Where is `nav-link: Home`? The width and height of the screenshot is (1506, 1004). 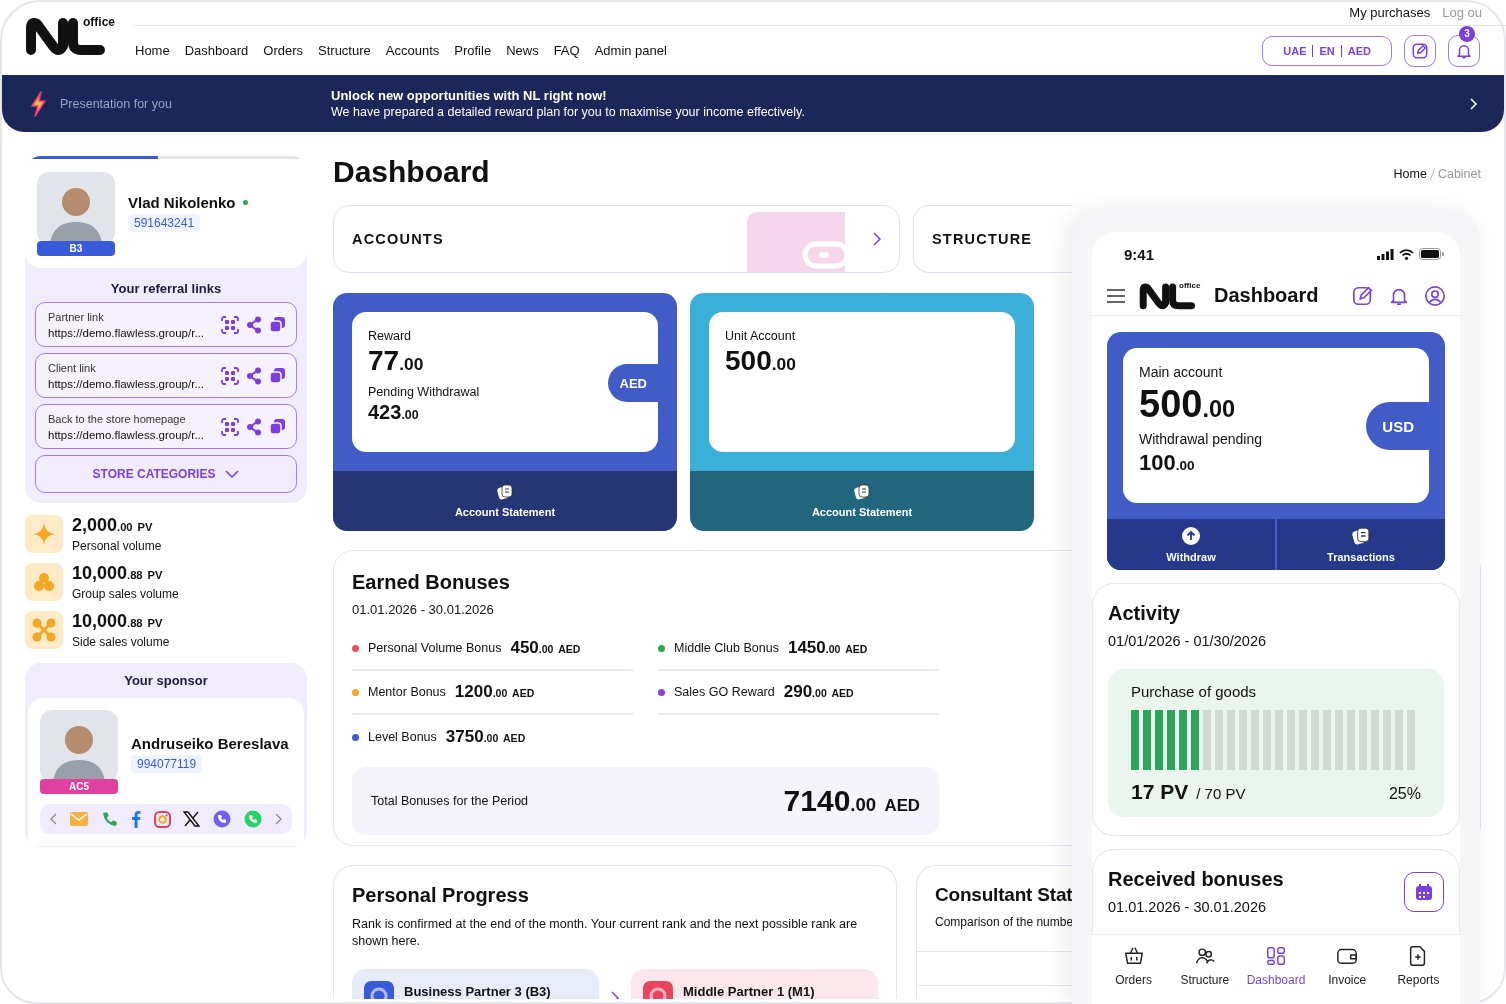
nav-link: Home is located at coordinates (152, 50).